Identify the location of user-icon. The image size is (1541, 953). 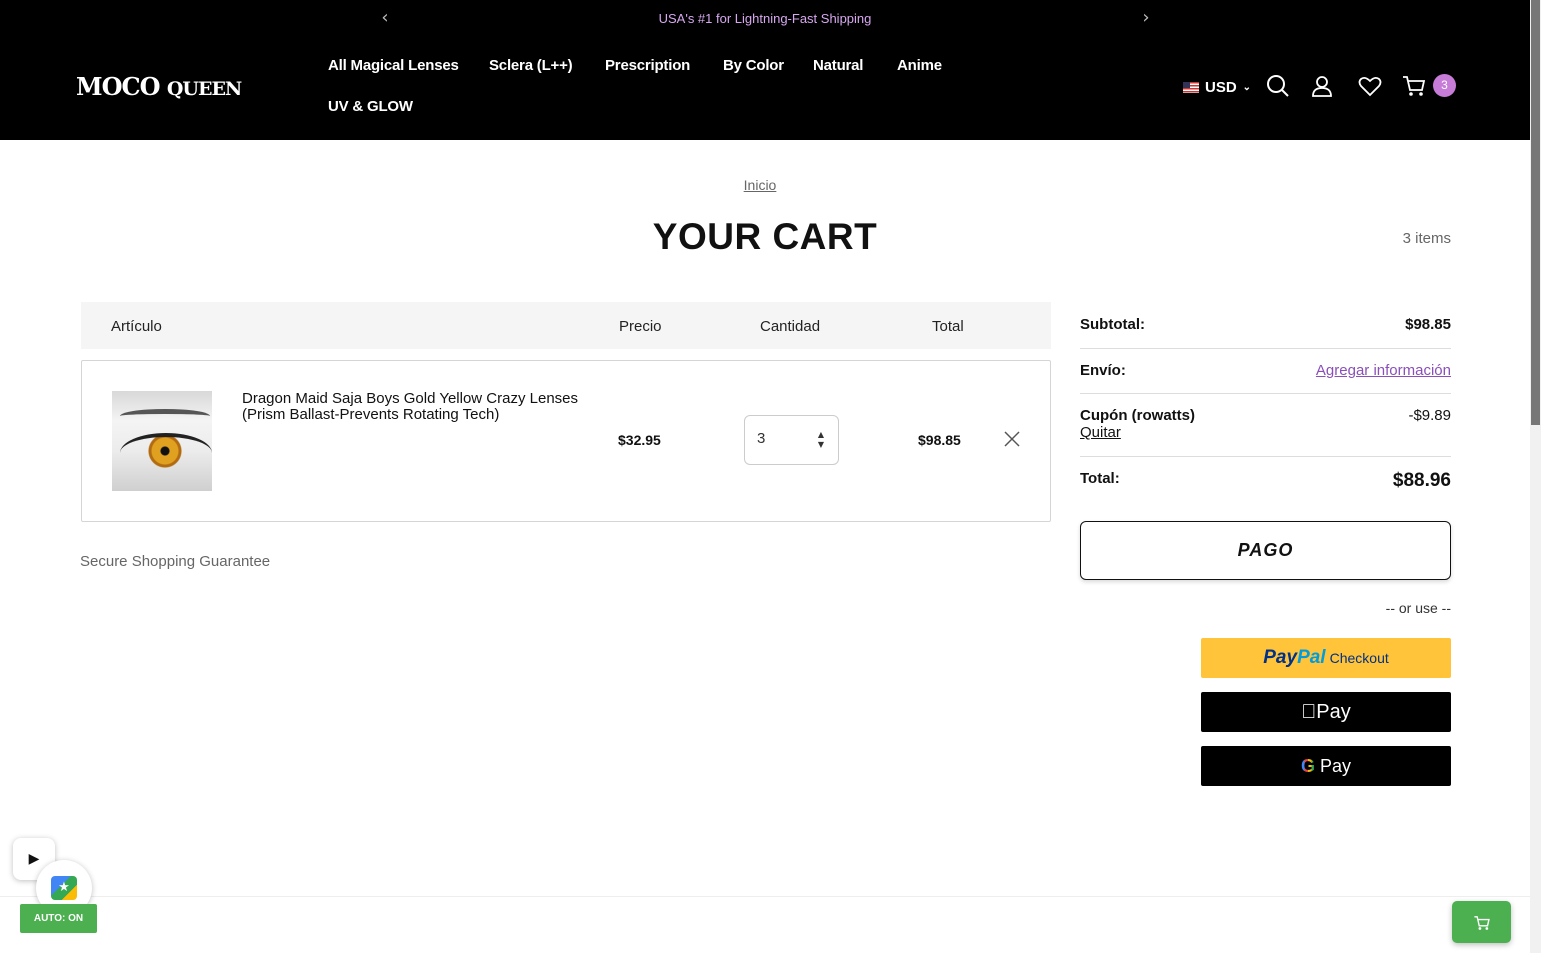
(1322, 86).